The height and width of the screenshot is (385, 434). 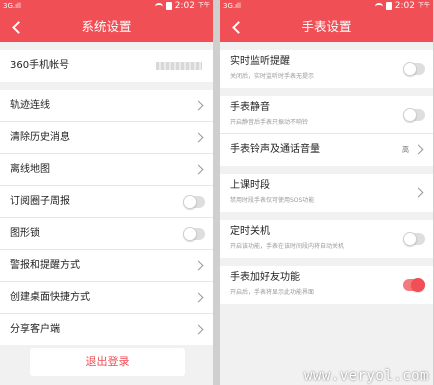 What do you see at coordinates (106, 66) in the screenshot?
I see `account-row: 360手机帐号` at bounding box center [106, 66].